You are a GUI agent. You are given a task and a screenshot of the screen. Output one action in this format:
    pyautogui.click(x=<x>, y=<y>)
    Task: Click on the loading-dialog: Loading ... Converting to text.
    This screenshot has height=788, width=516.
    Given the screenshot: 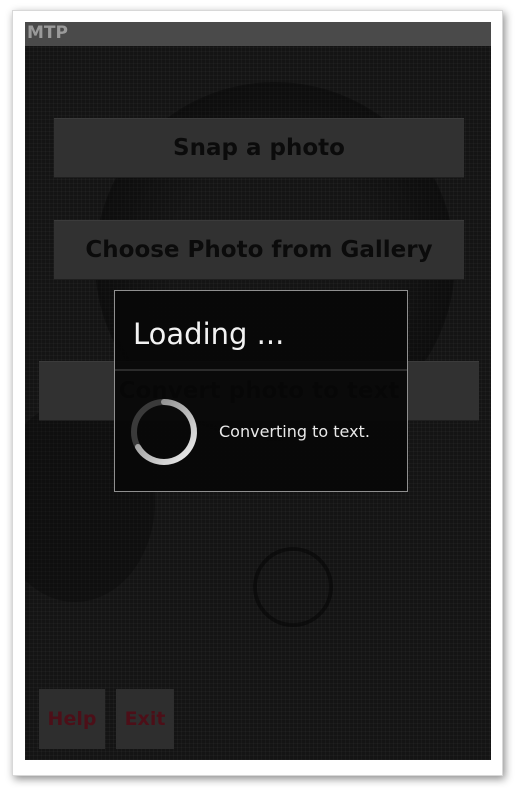 What is the action you would take?
    pyautogui.click(x=261, y=391)
    